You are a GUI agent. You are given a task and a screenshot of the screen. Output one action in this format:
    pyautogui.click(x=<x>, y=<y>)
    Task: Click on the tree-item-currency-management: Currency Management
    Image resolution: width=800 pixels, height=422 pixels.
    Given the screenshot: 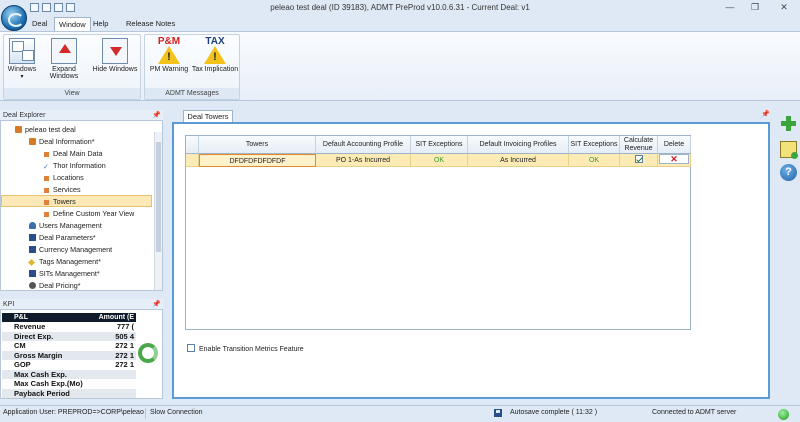 What is the action you would take?
    pyautogui.click(x=70, y=250)
    